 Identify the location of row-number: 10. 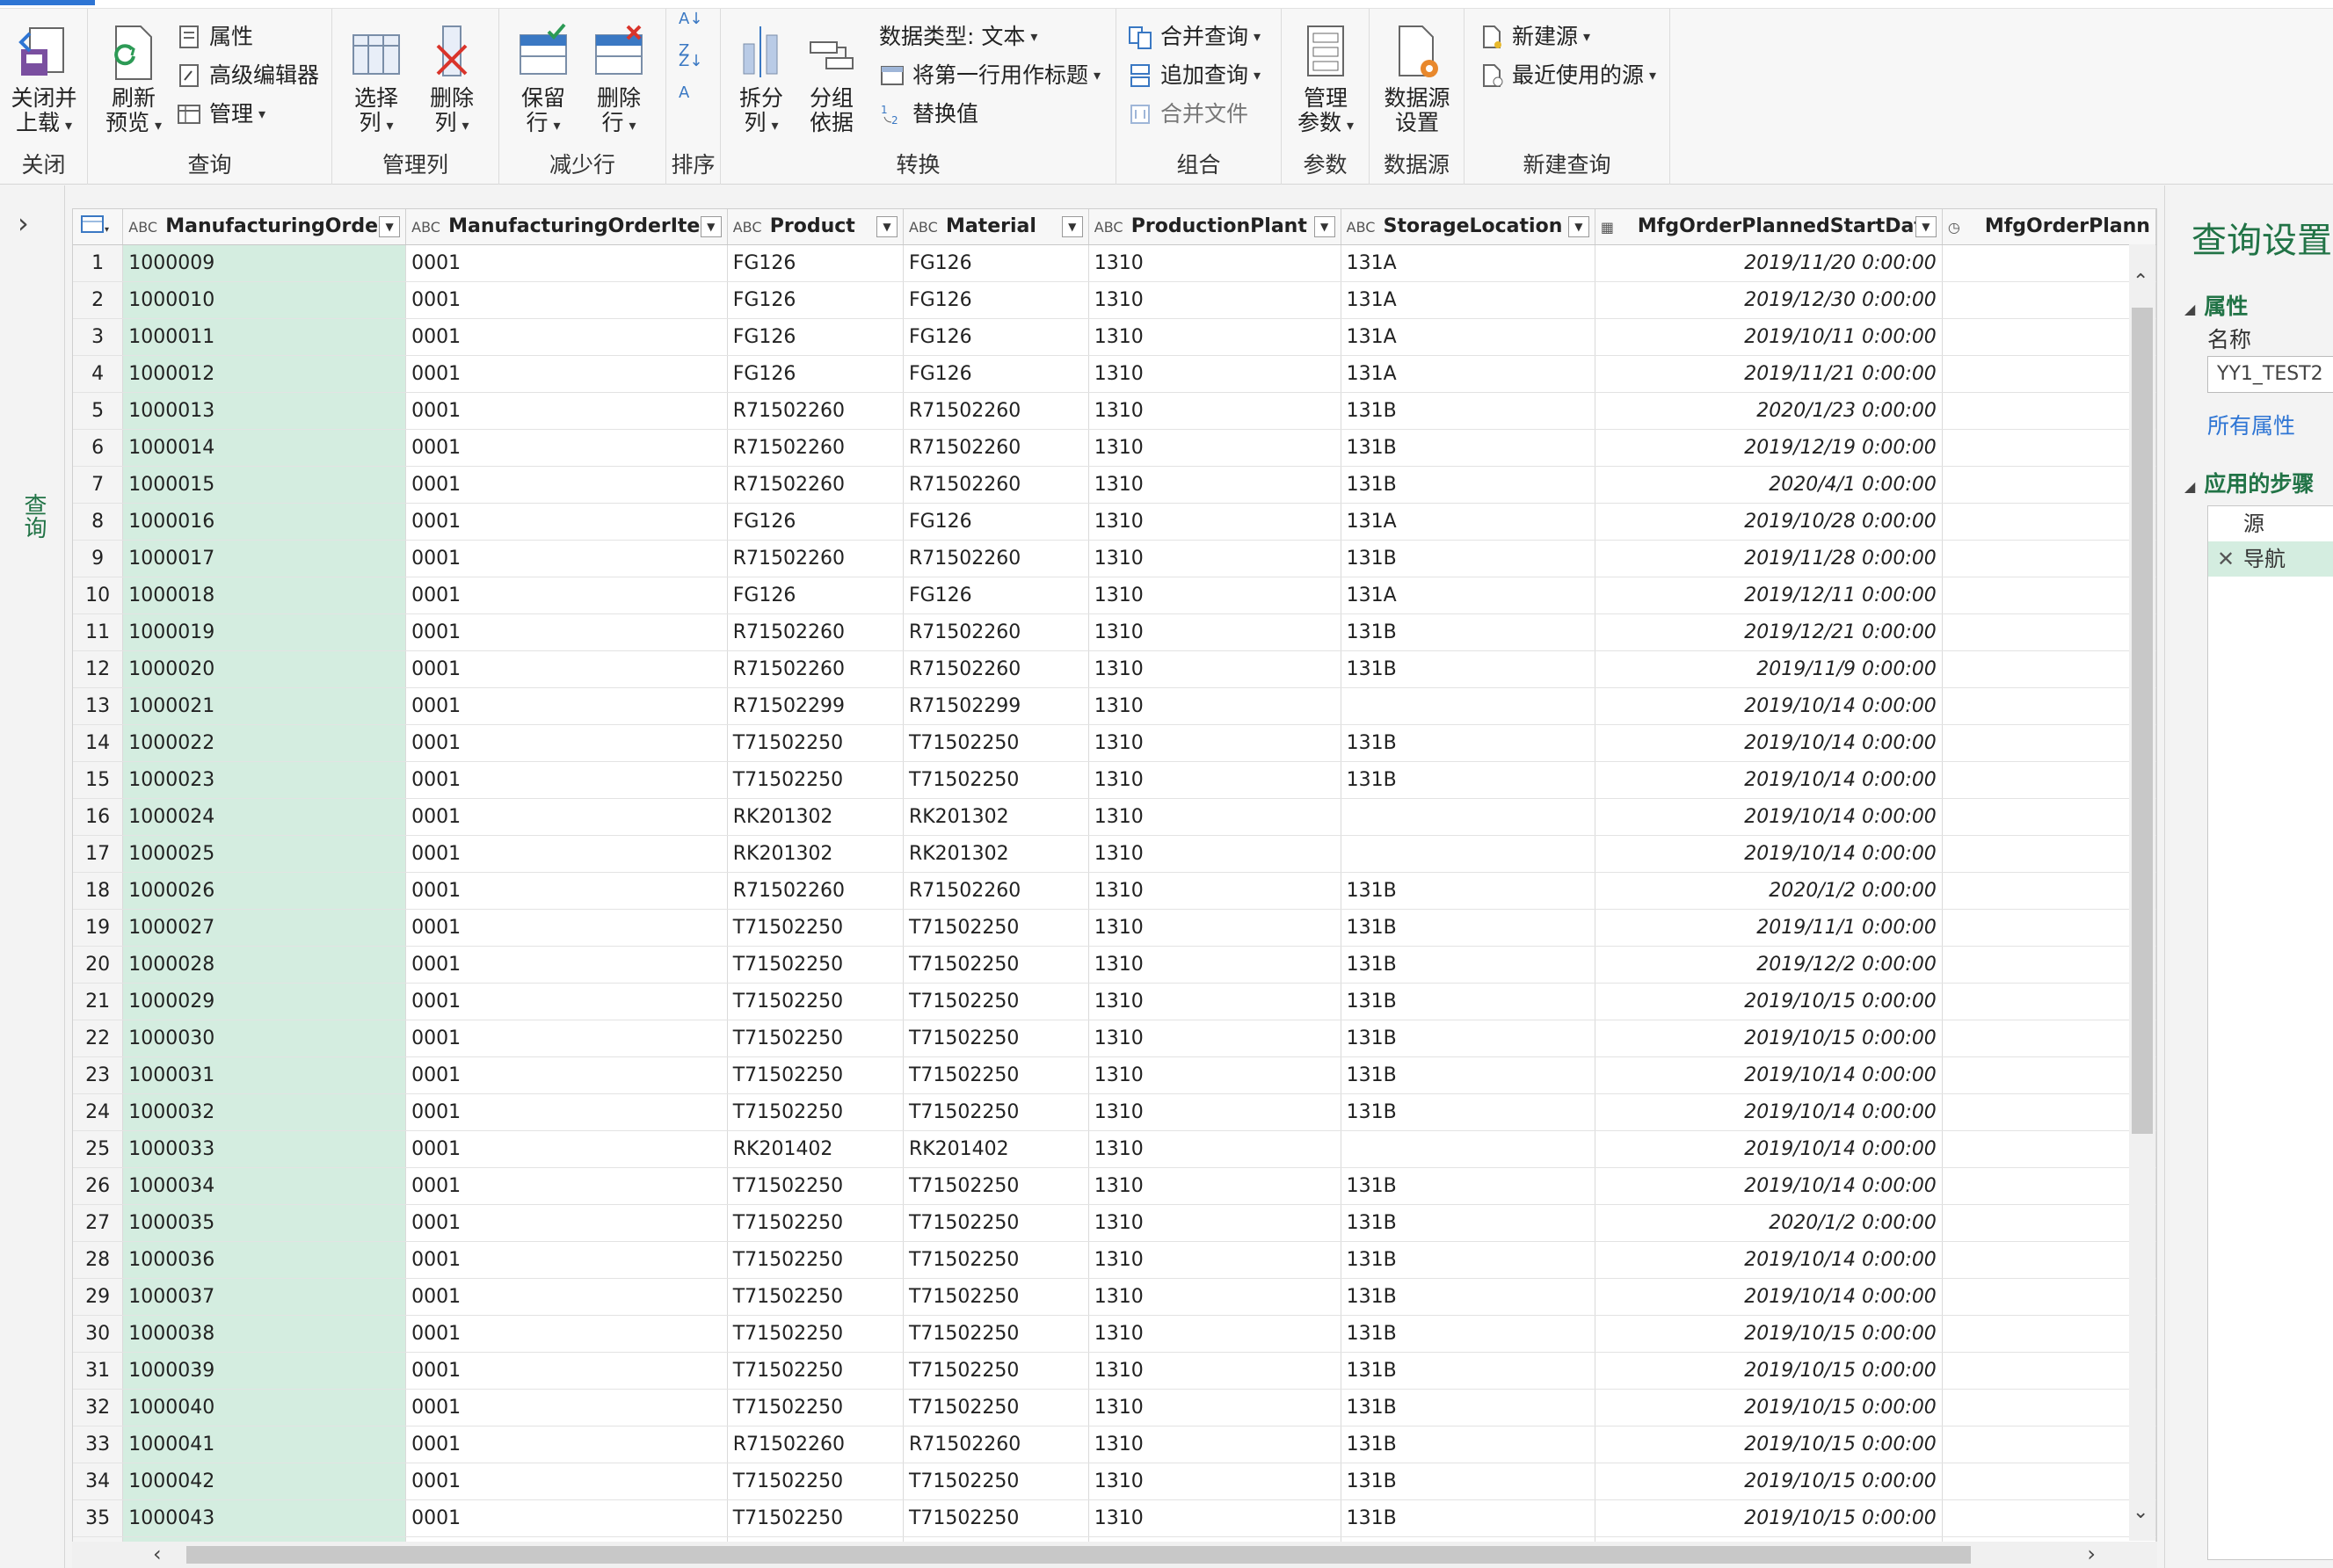
(98, 595).